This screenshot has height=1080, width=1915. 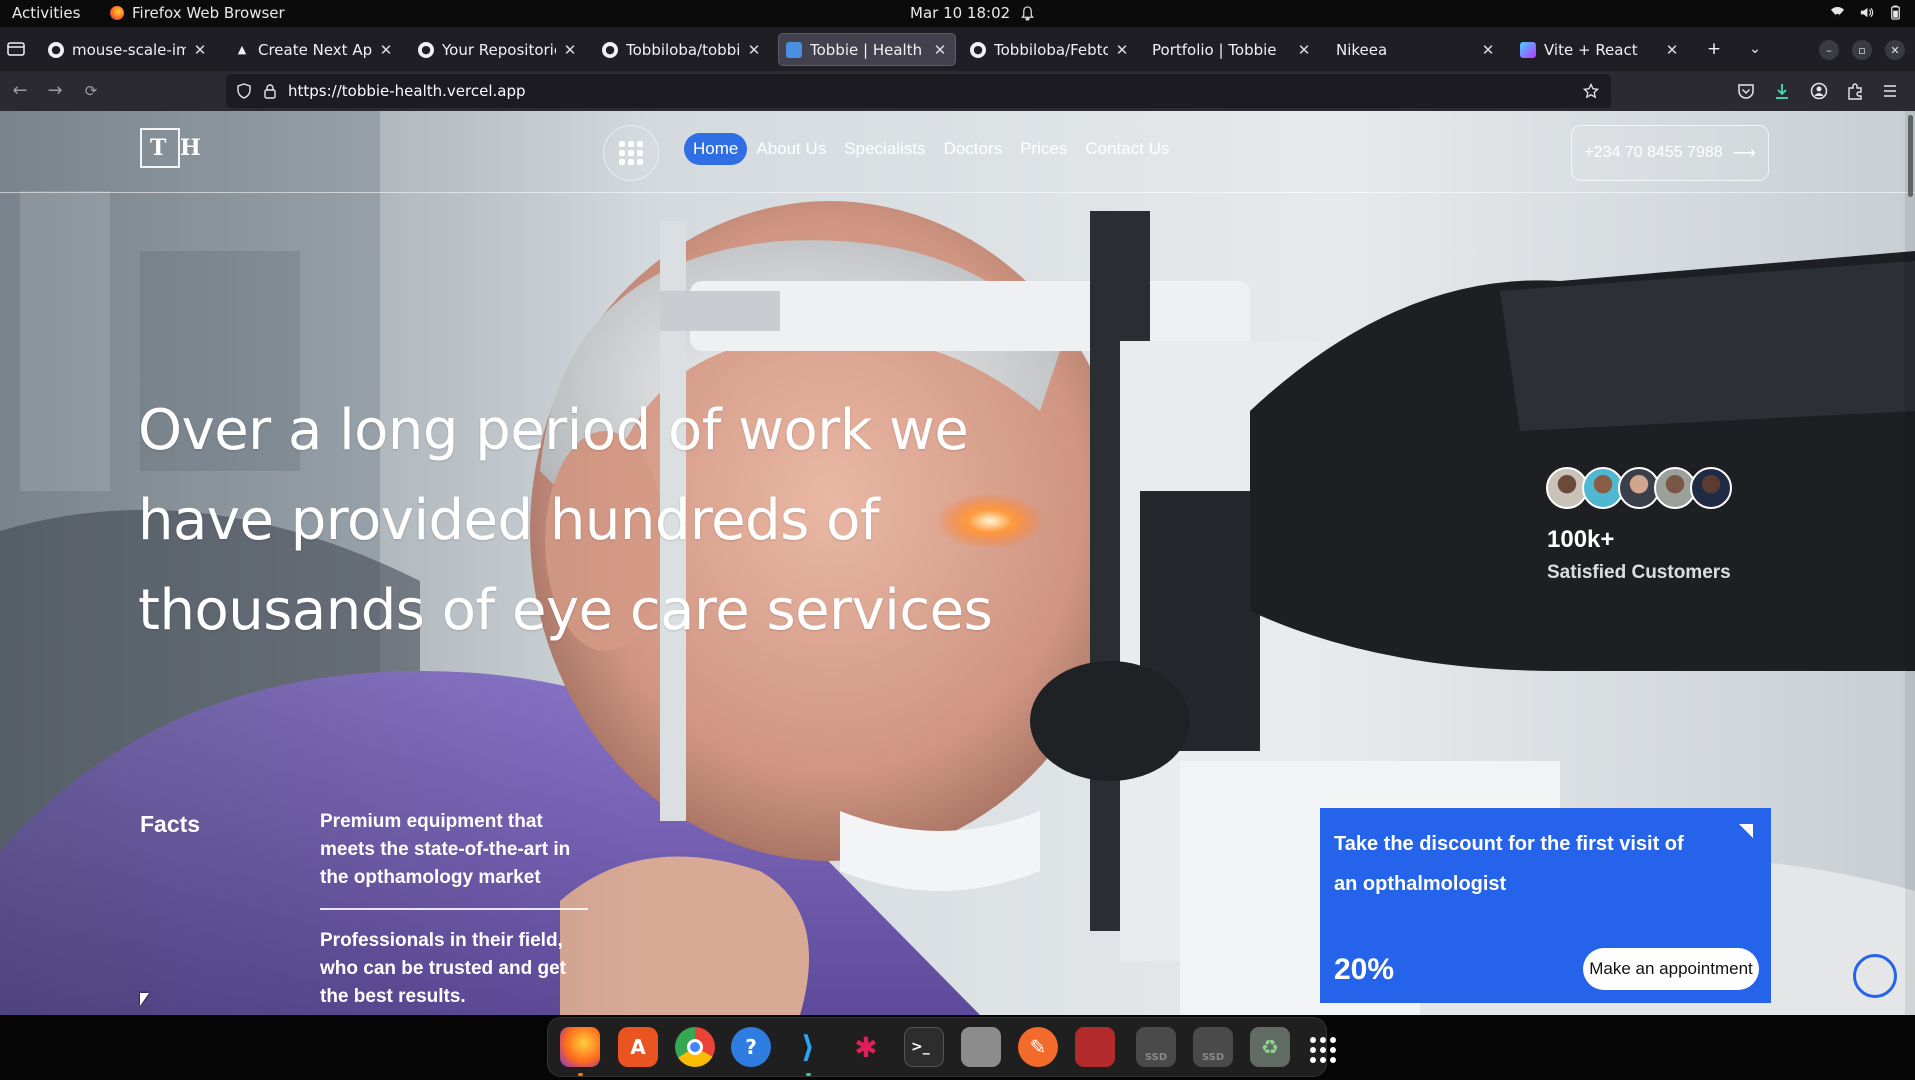 I want to click on vscode-icon: ⟩, so click(x=808, y=1047).